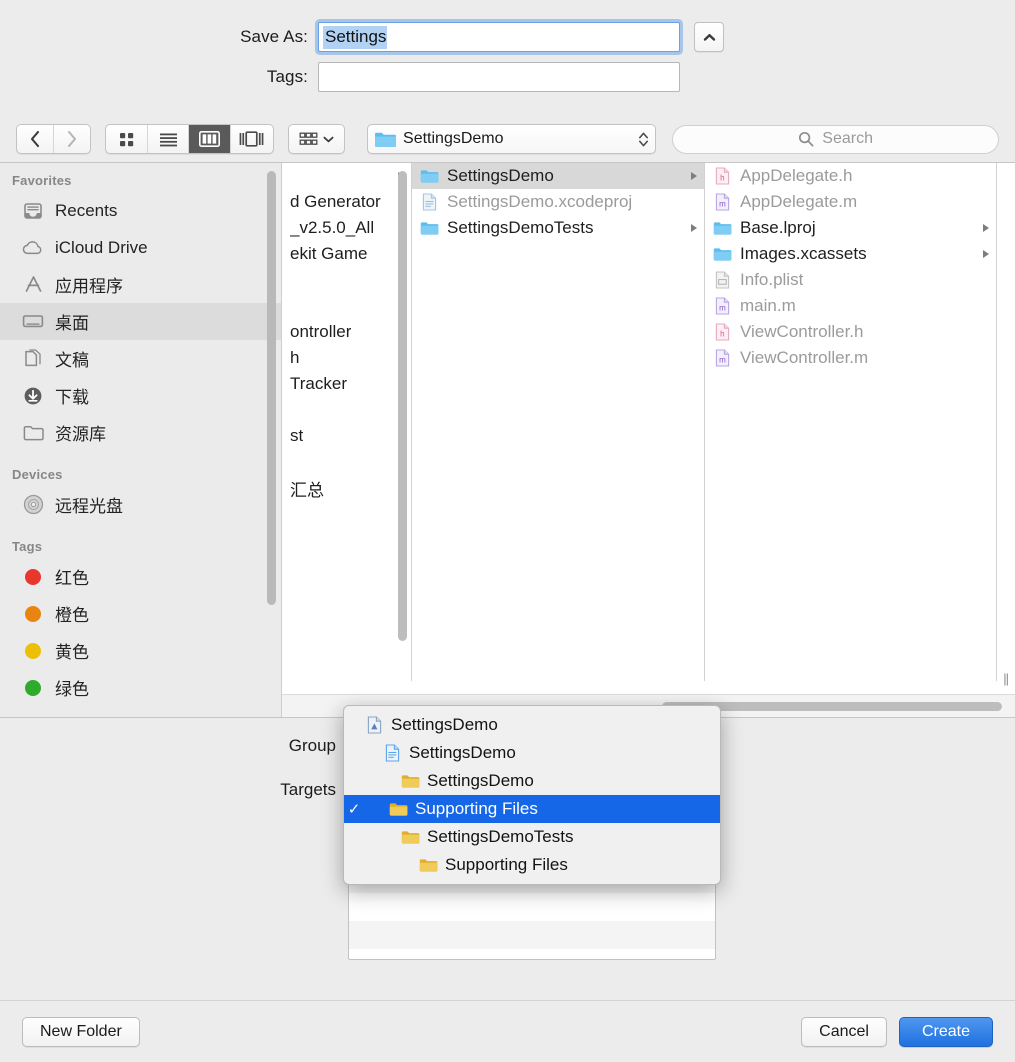 This screenshot has width=1015, height=1062. I want to click on sidebar-item-label: Recents, so click(86, 210).